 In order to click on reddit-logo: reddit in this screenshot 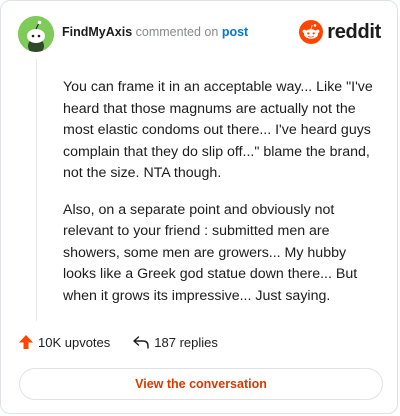, I will do `click(340, 32)`.